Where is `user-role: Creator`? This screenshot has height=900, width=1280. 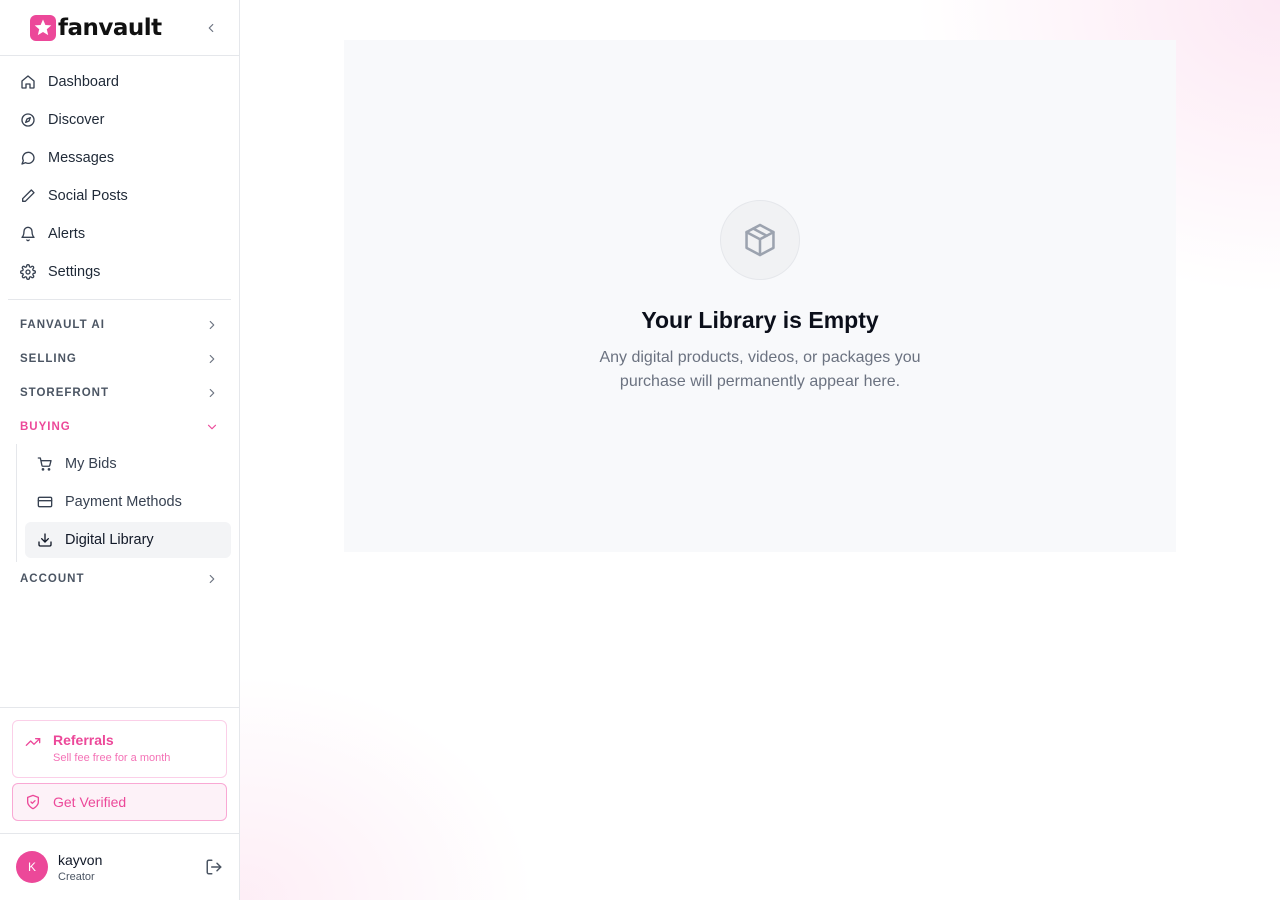
user-role: Creator is located at coordinates (76, 876).